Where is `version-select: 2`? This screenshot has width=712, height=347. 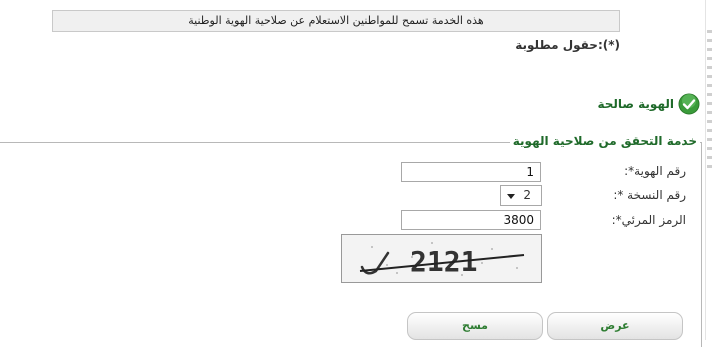 version-select: 2 is located at coordinates (521, 195).